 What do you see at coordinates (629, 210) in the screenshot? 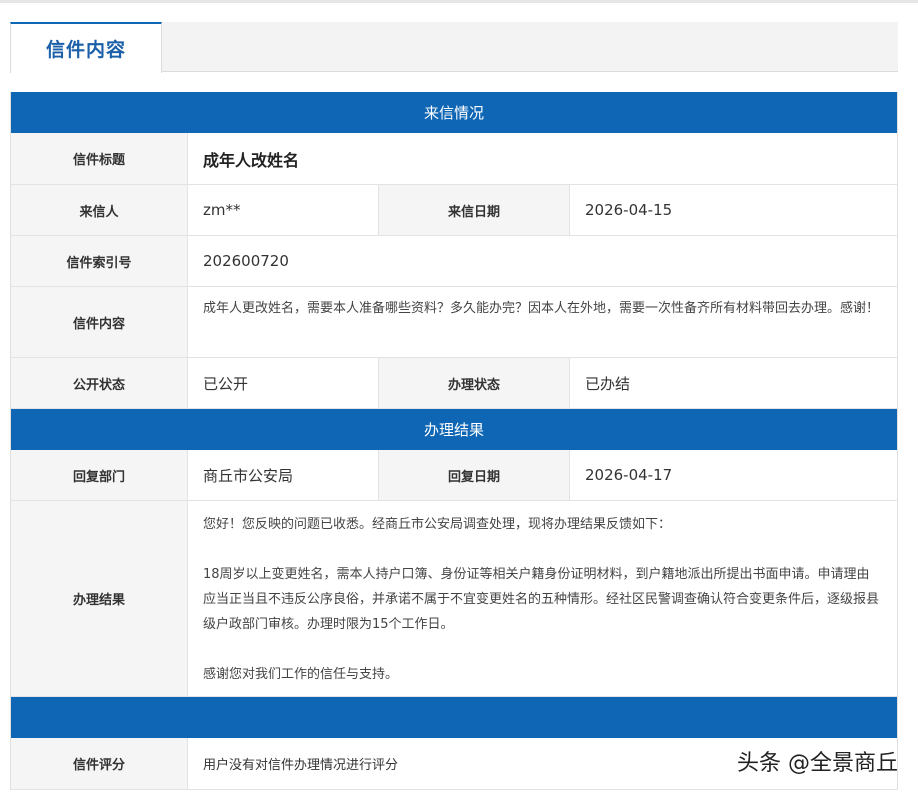
I see `value-letter-date: 2026-04-15` at bounding box center [629, 210].